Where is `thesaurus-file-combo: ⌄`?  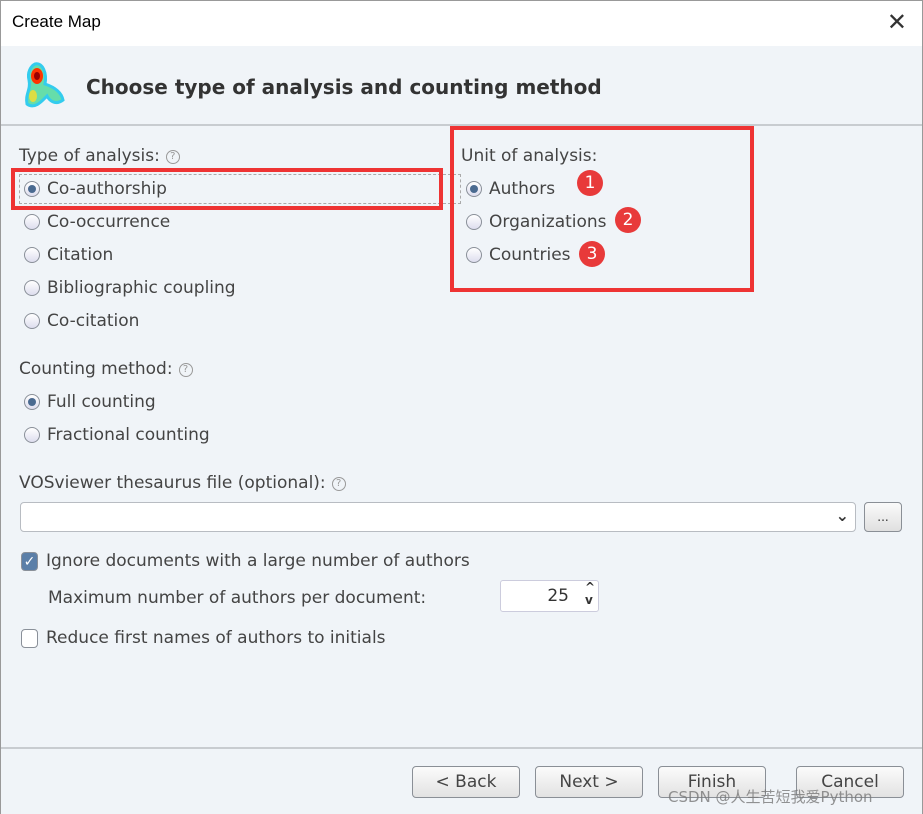 thesaurus-file-combo: ⌄ is located at coordinates (438, 517).